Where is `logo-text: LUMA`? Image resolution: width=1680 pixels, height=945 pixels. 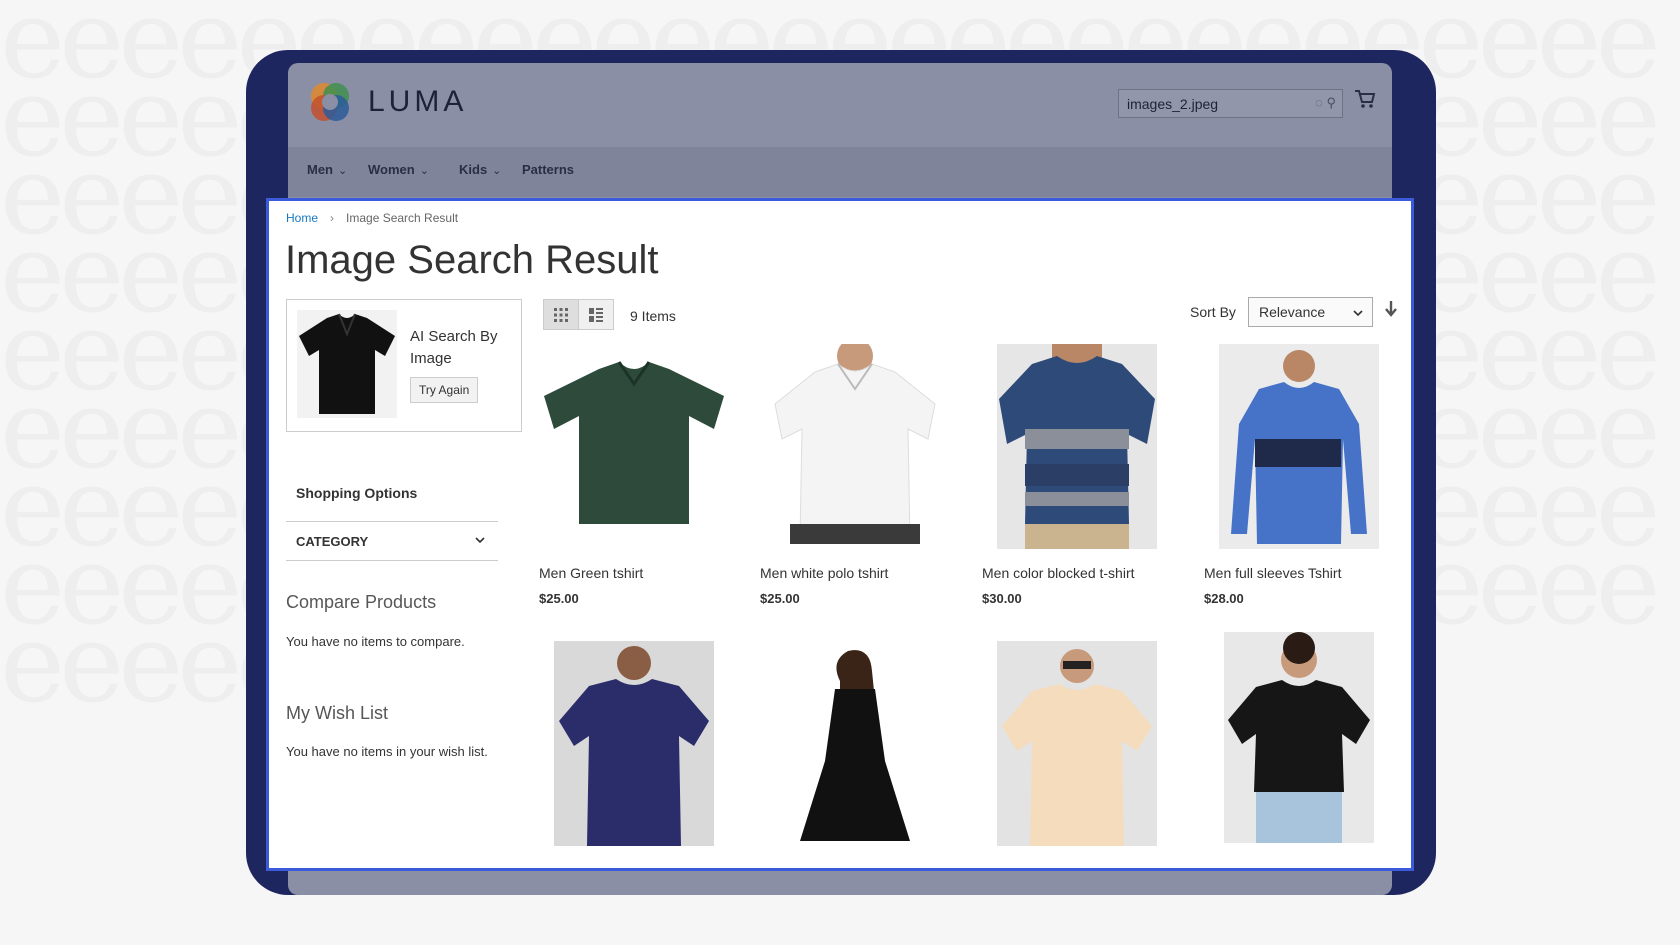
logo-text: LUMA is located at coordinates (417, 102).